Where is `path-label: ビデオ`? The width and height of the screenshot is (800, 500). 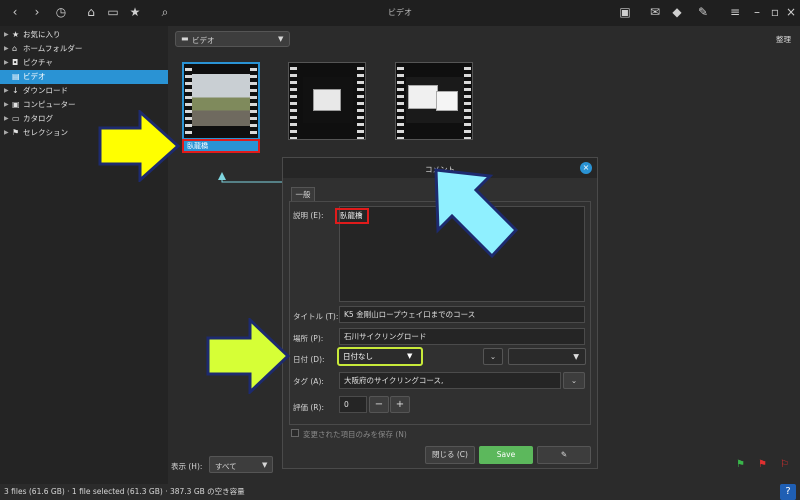
path-label: ビデオ is located at coordinates (203, 40).